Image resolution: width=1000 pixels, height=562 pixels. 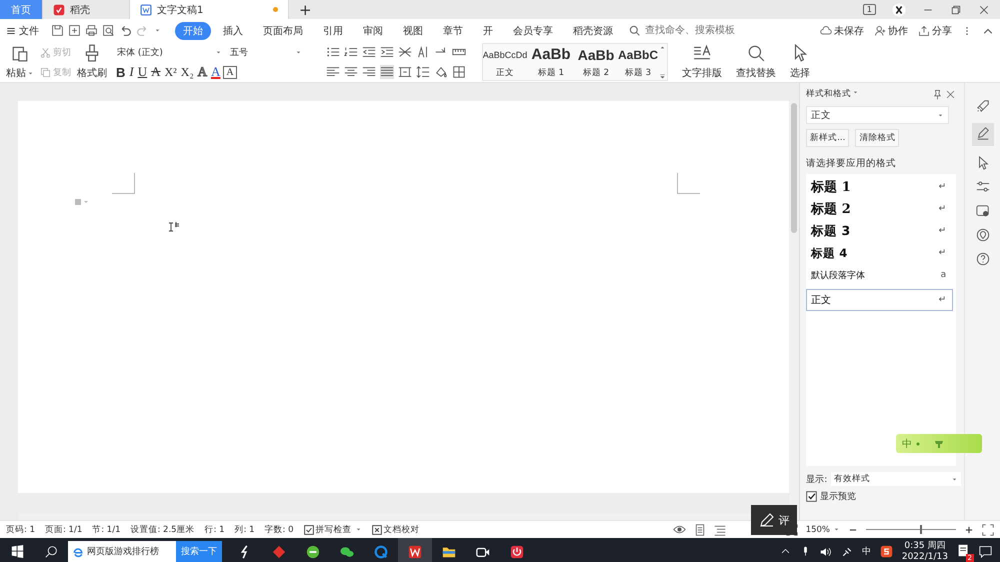 I want to click on align-right-icon, so click(x=369, y=72).